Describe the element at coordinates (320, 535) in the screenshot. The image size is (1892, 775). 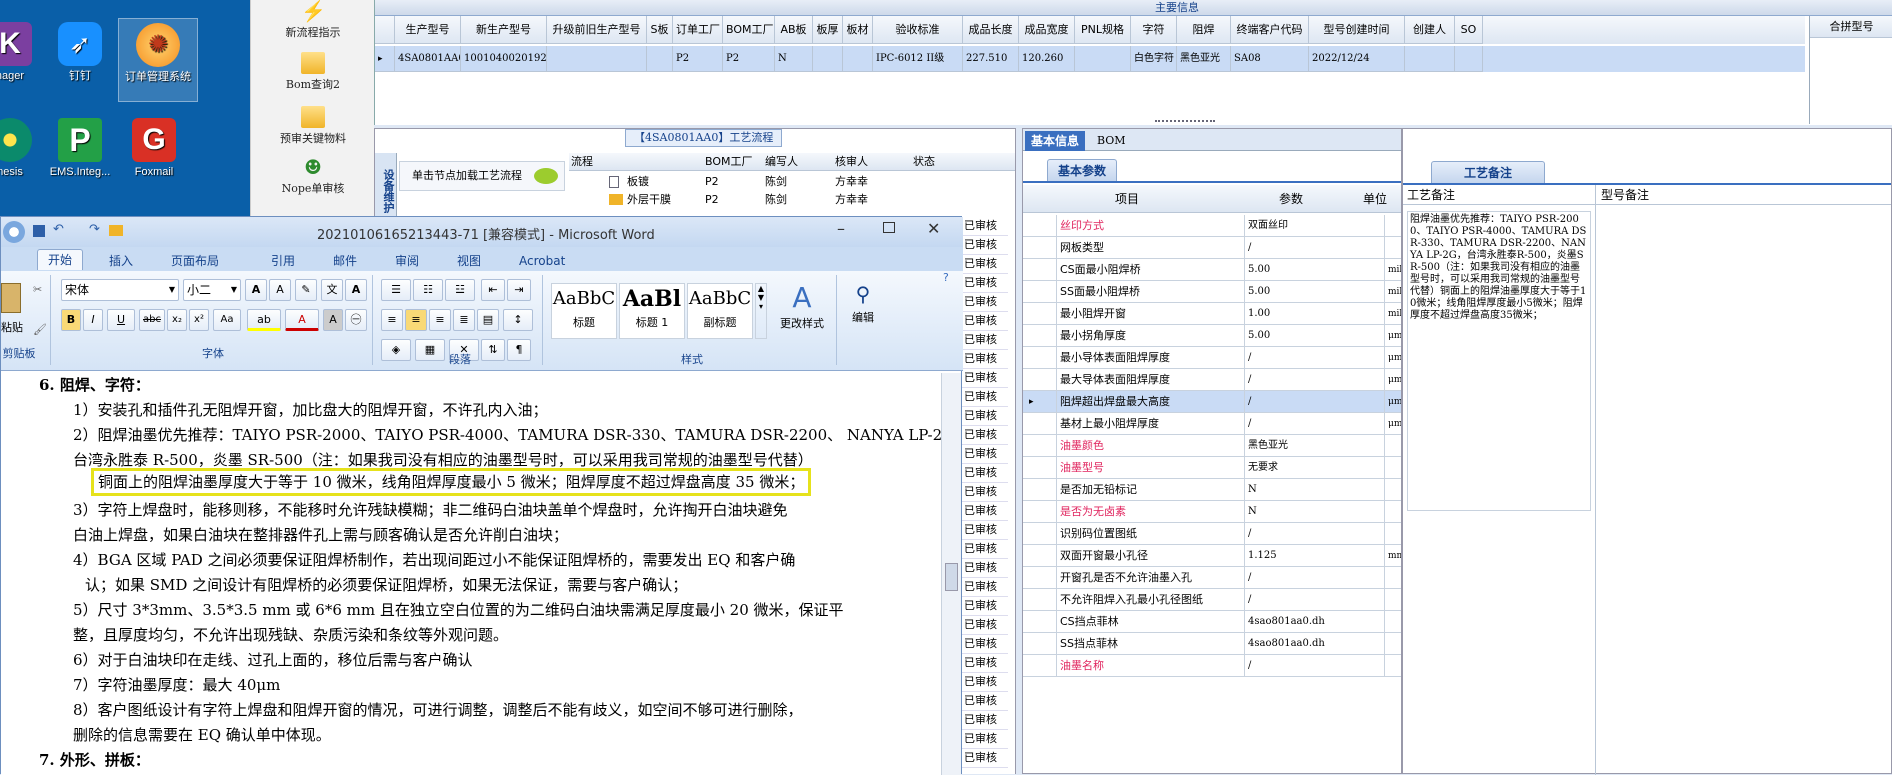
I see `document-line: 白油上焊盘，如果白油块在整排器件孔上需与顾客确认是否允许削白油块；` at that location.